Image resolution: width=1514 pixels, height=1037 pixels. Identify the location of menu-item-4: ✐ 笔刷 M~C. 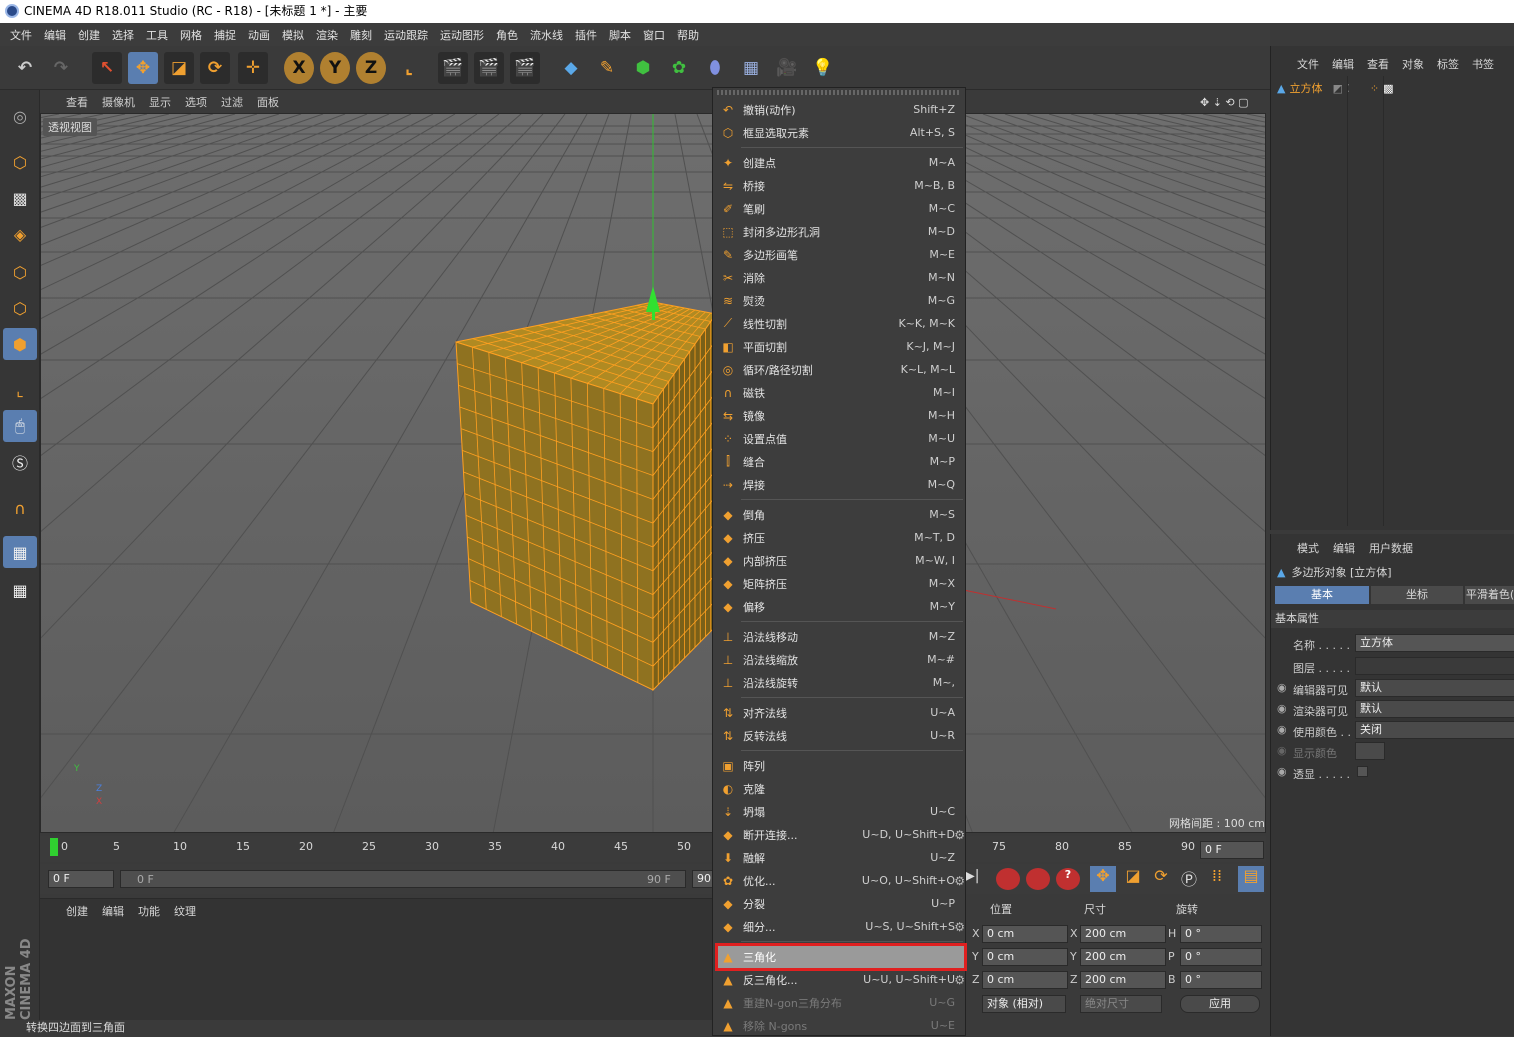
(840, 208).